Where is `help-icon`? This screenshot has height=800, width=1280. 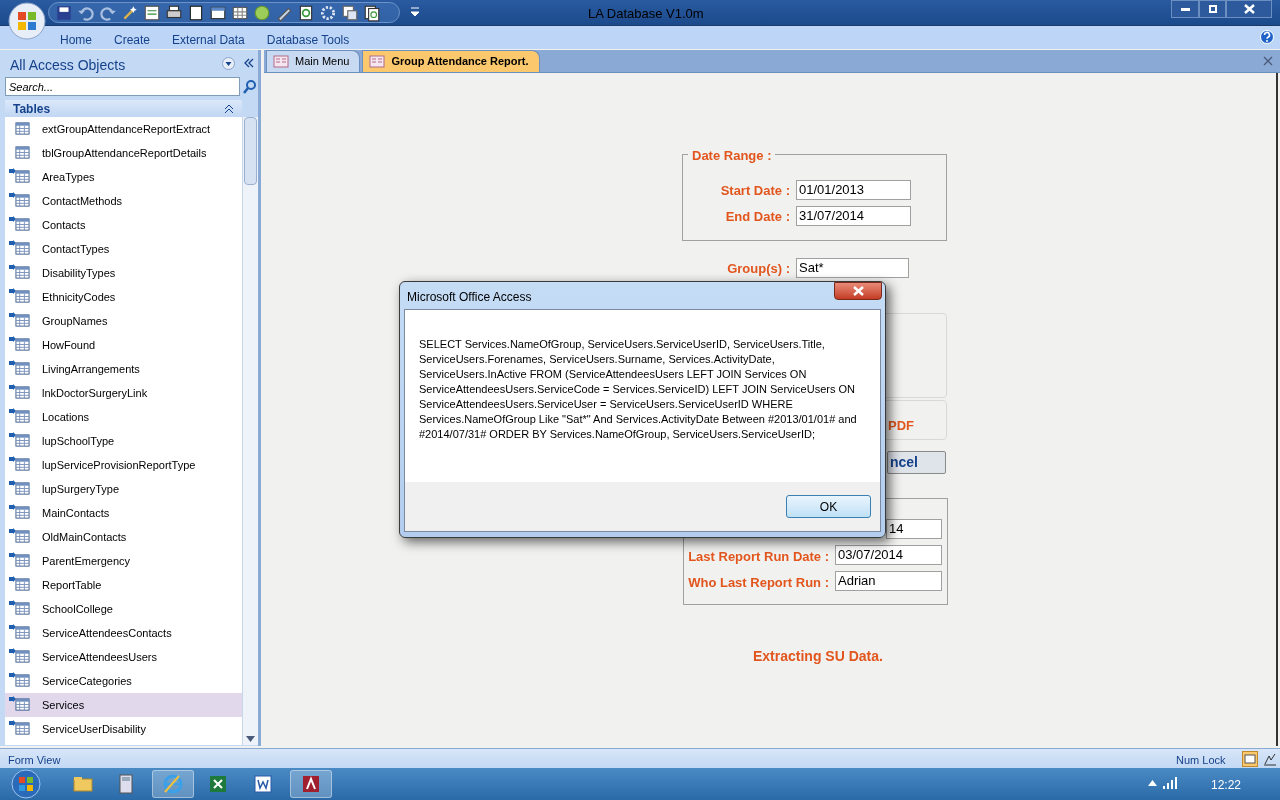 help-icon is located at coordinates (1267, 37).